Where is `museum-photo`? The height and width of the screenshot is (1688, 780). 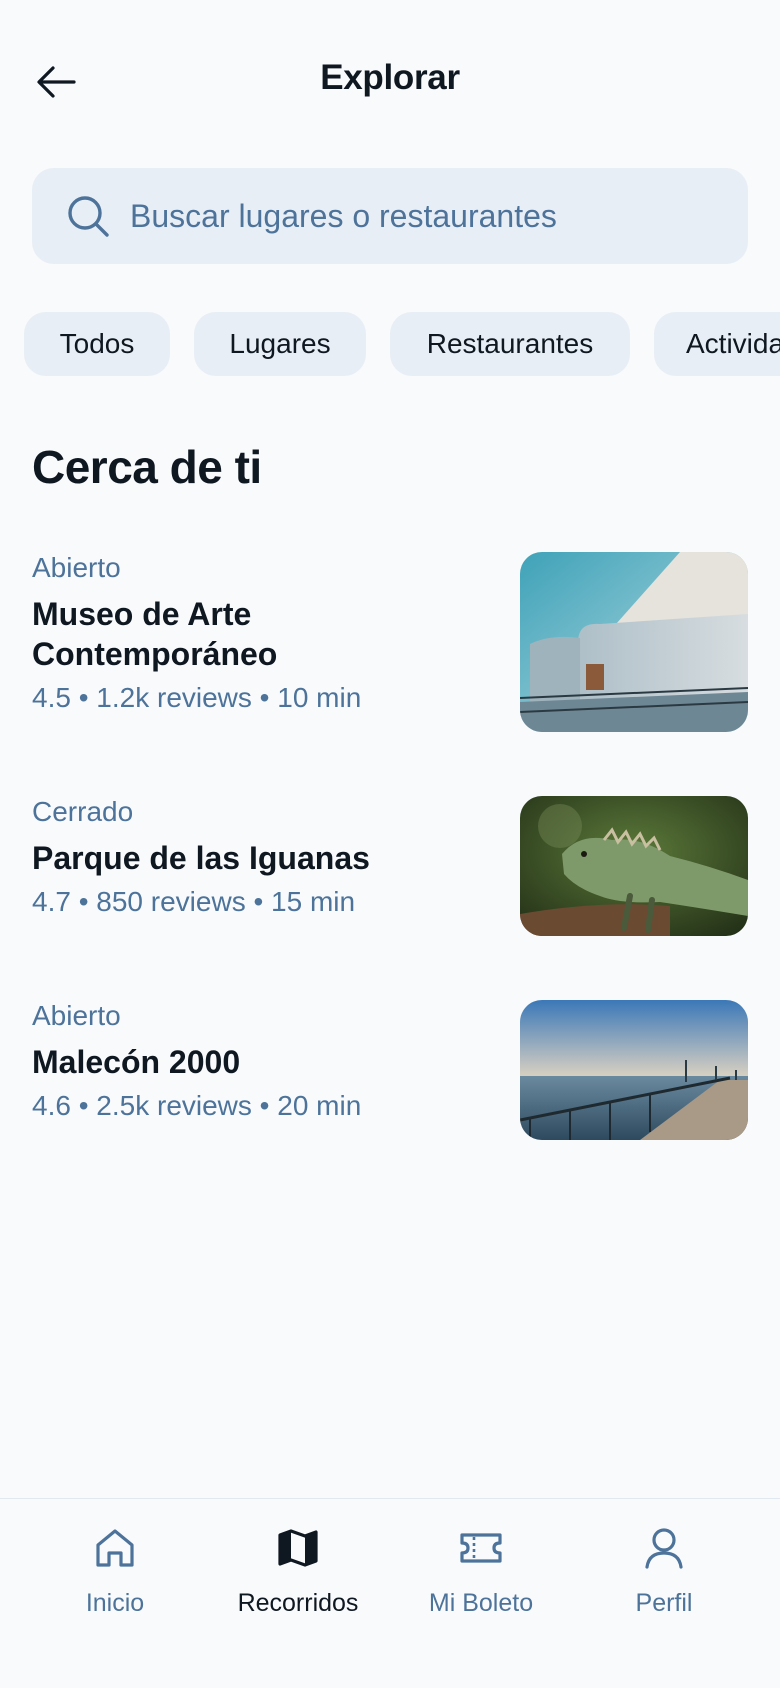
museum-photo is located at coordinates (634, 642).